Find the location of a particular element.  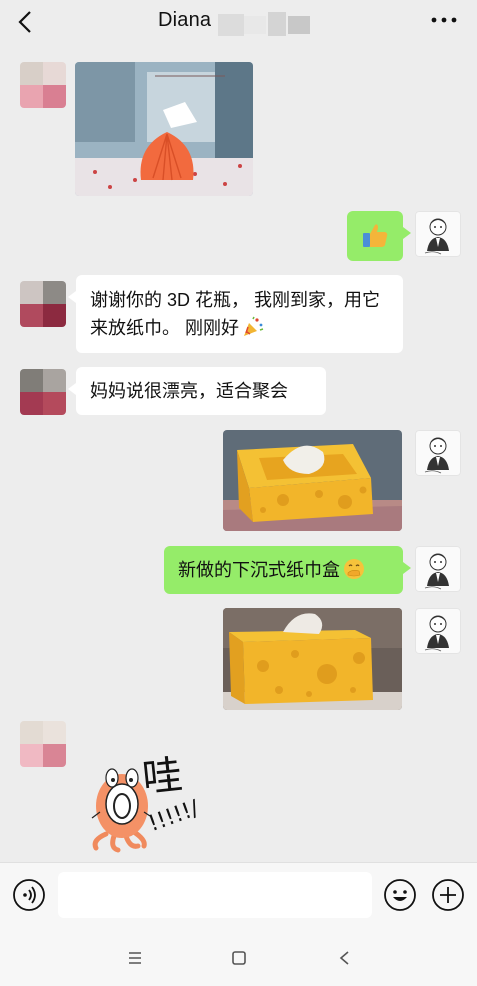

system-nav-bar is located at coordinates (238, 957).